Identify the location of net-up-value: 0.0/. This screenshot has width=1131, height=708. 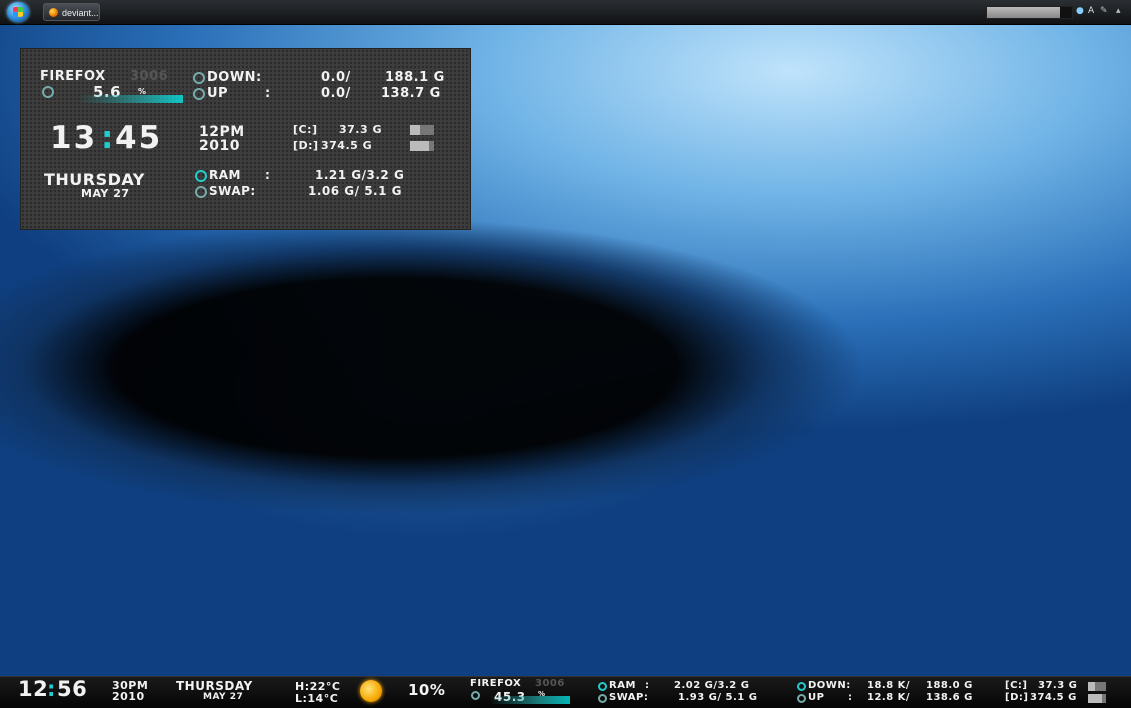
(336, 93).